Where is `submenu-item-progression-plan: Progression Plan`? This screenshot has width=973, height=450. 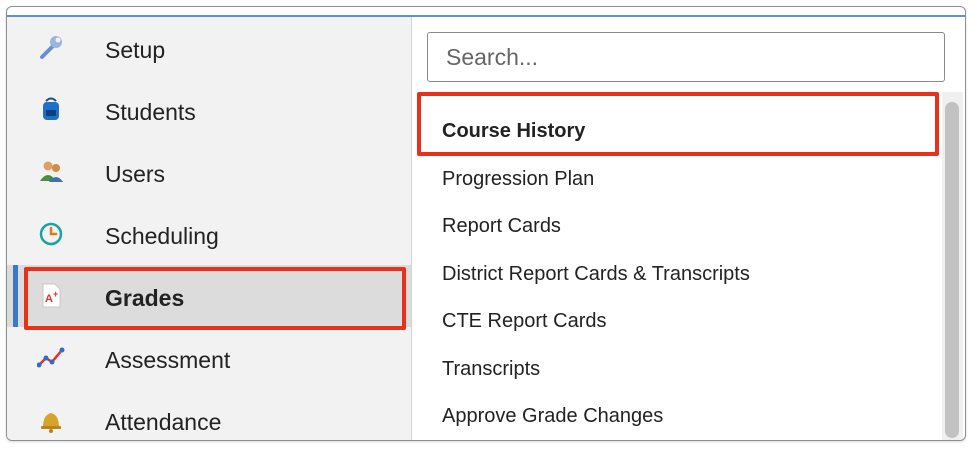 submenu-item-progression-plan: Progression Plan is located at coordinates (518, 179).